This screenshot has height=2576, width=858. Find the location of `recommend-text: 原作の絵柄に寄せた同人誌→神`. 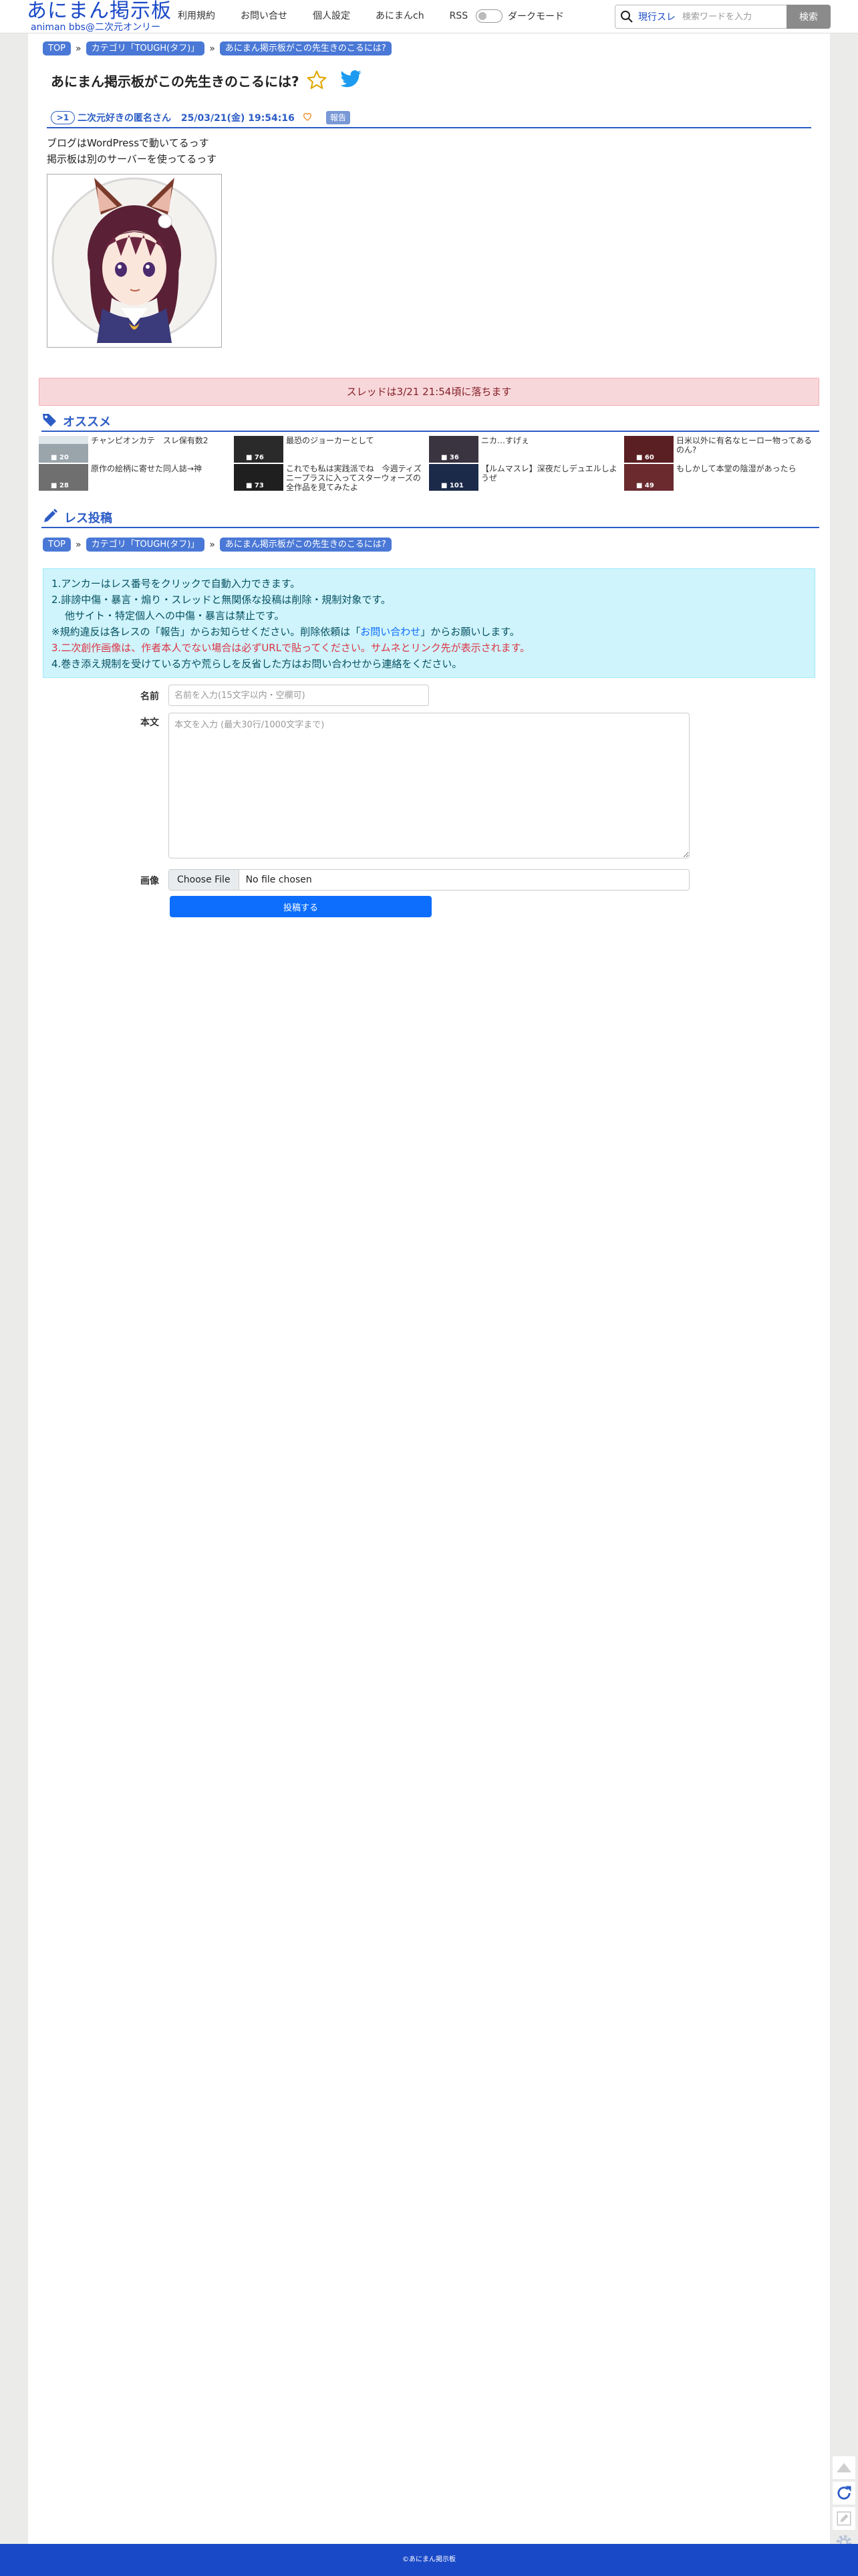

recommend-text: 原作の絵柄に寄せた同人誌→神 is located at coordinates (146, 468).